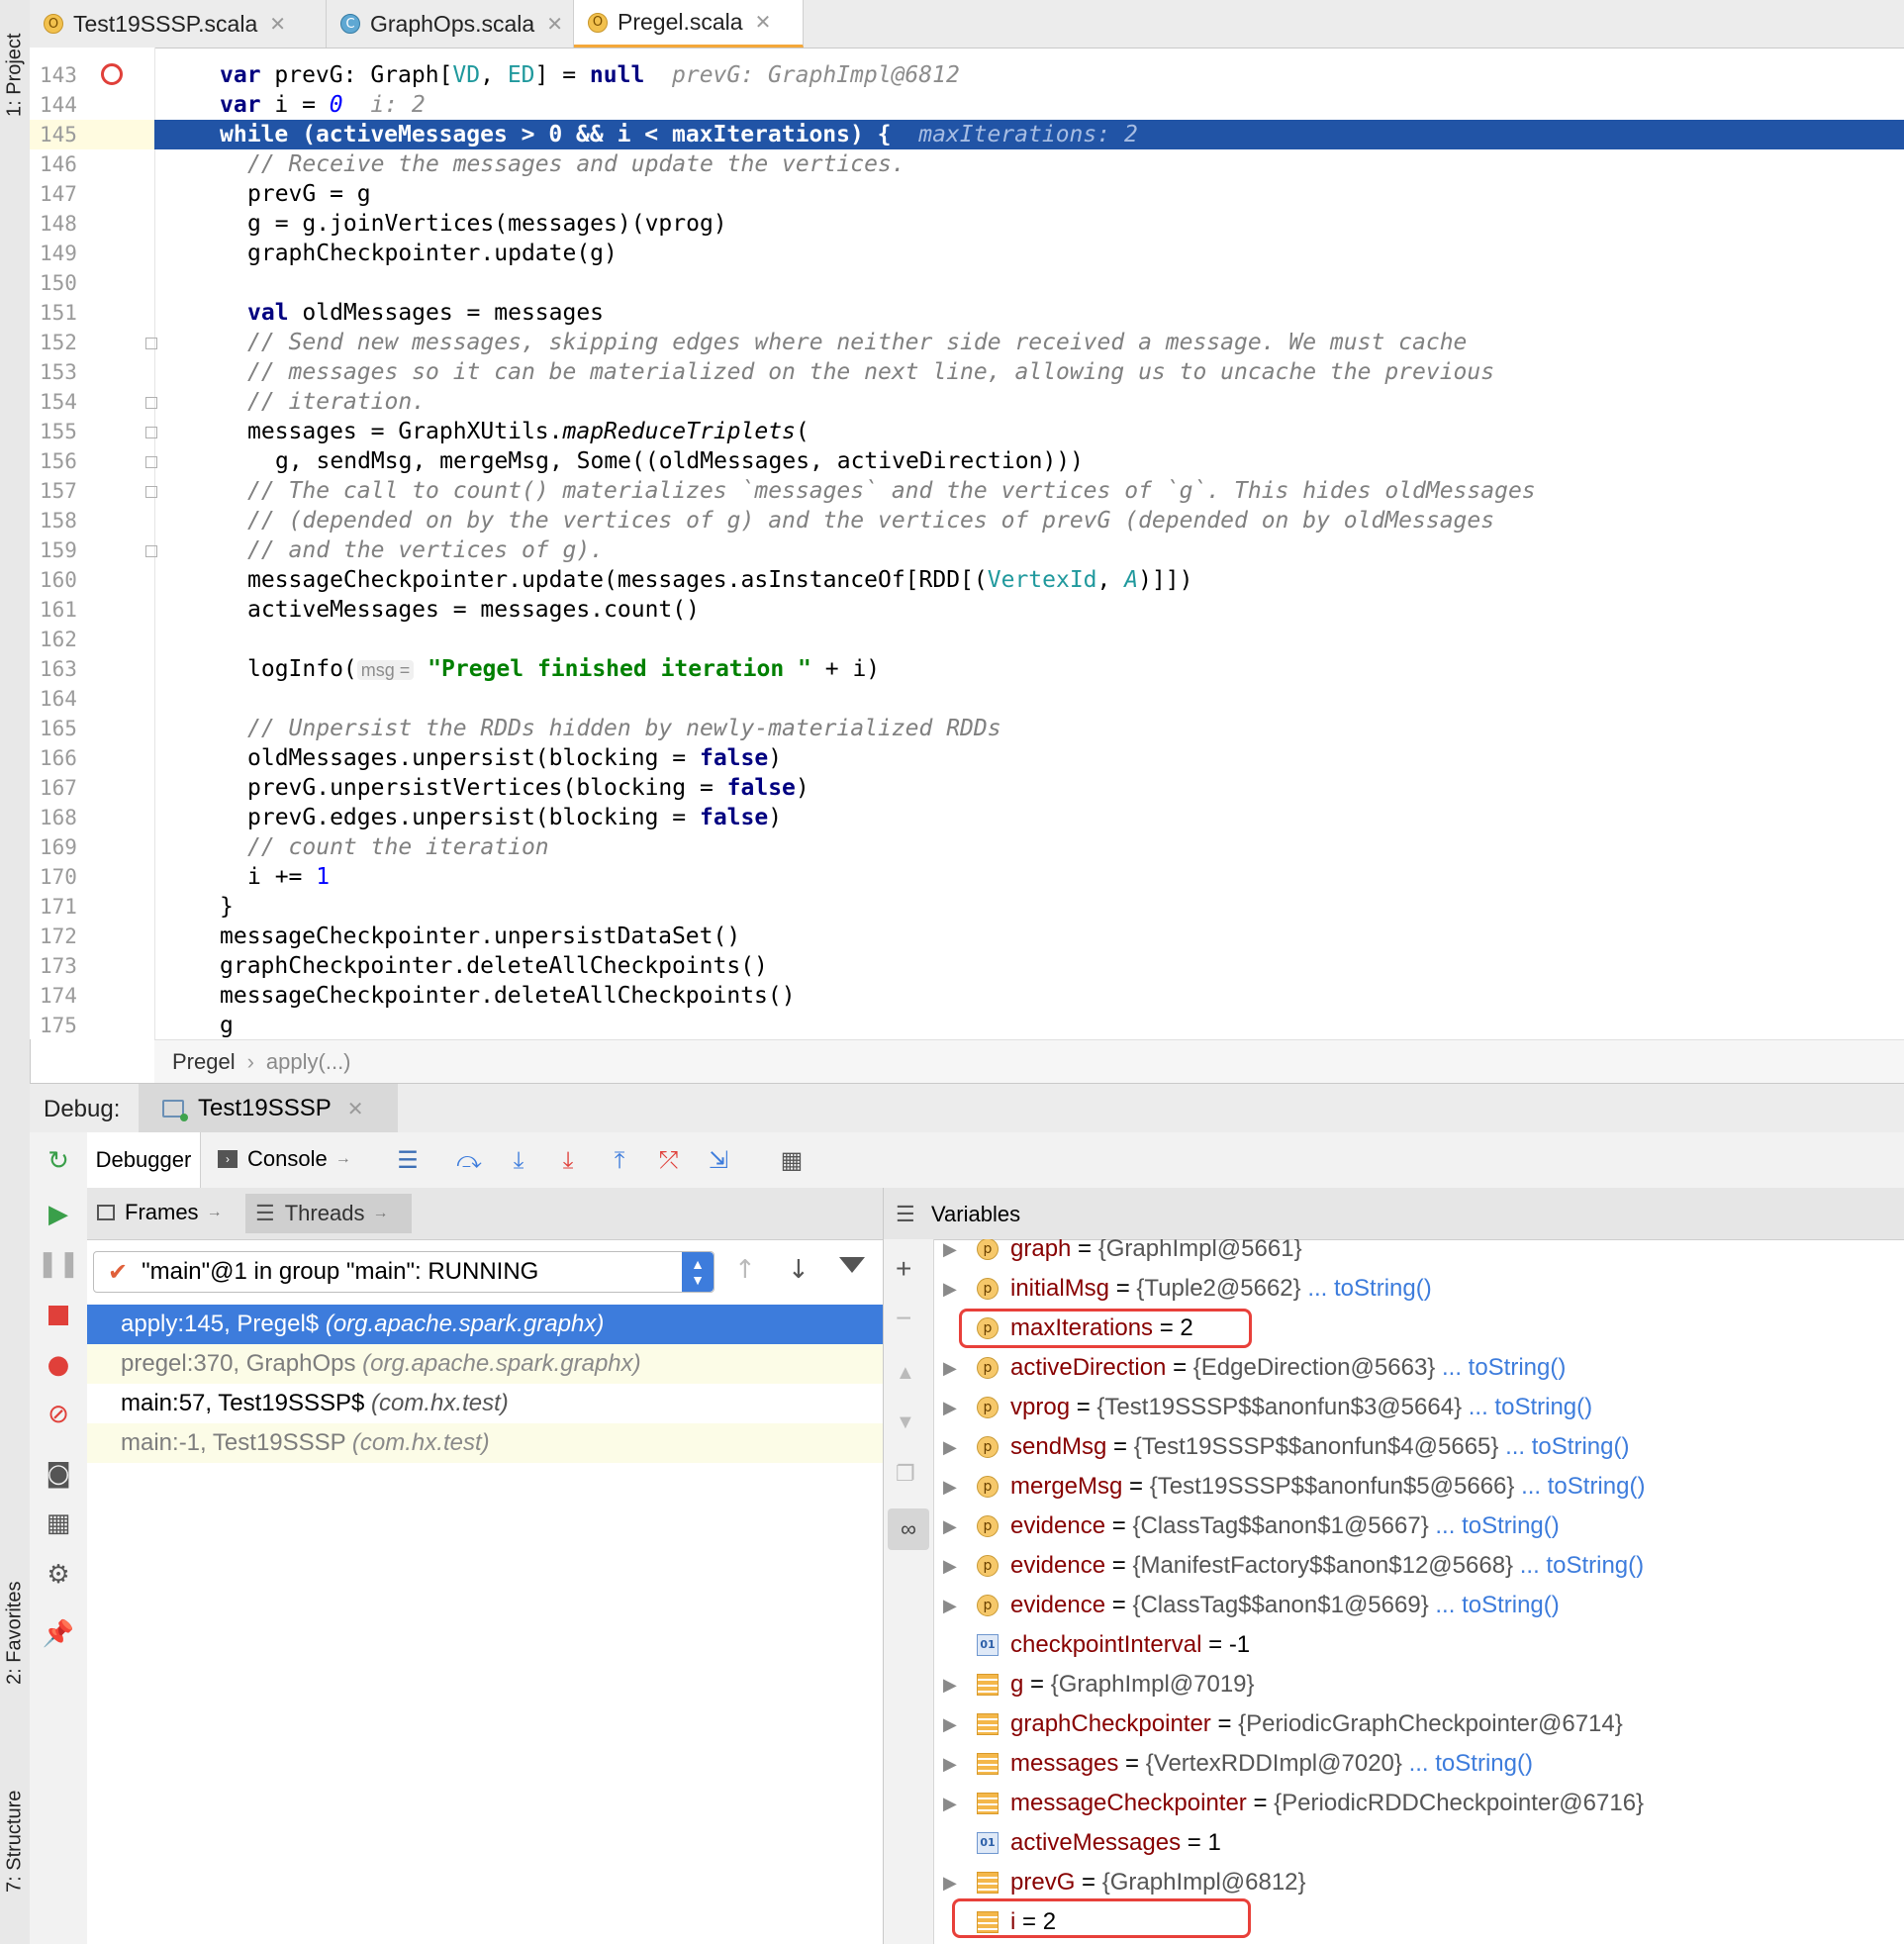 Image resolution: width=1904 pixels, height=1944 pixels. What do you see at coordinates (58, 164) in the screenshot?
I see `line-number: 146` at bounding box center [58, 164].